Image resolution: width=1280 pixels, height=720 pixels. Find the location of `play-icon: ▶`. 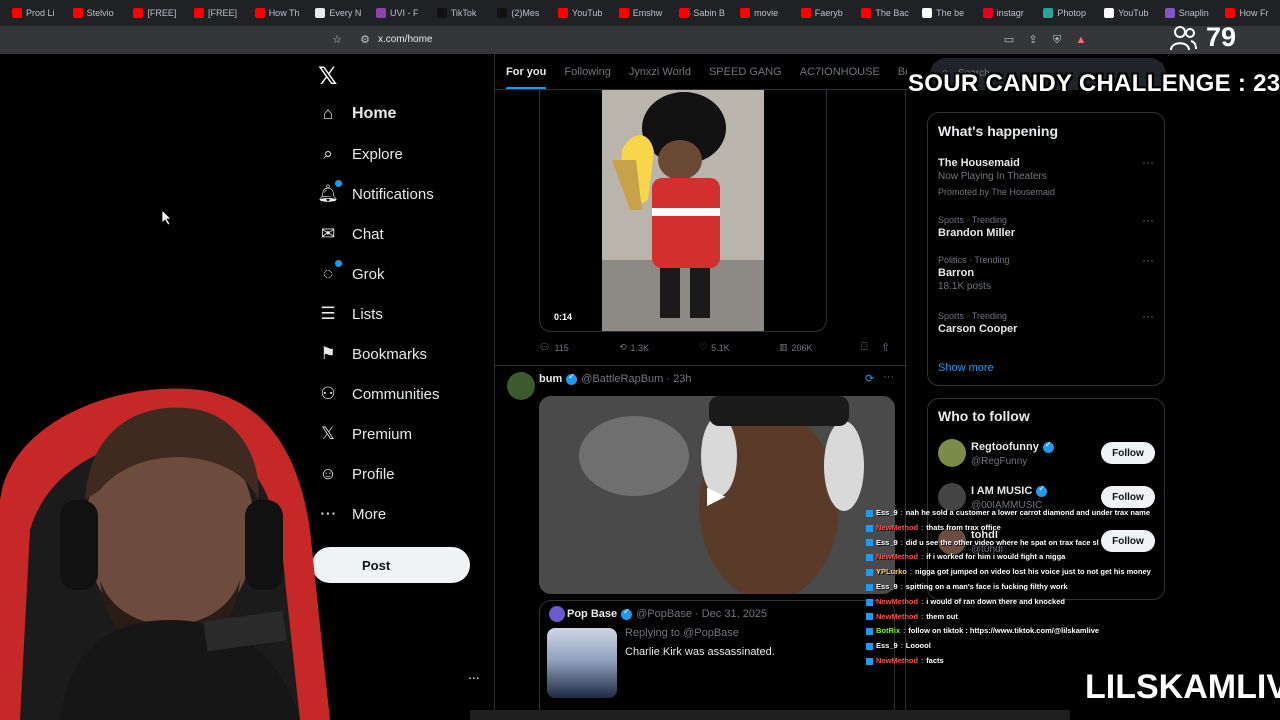

play-icon: ▶ is located at coordinates (720, 495).